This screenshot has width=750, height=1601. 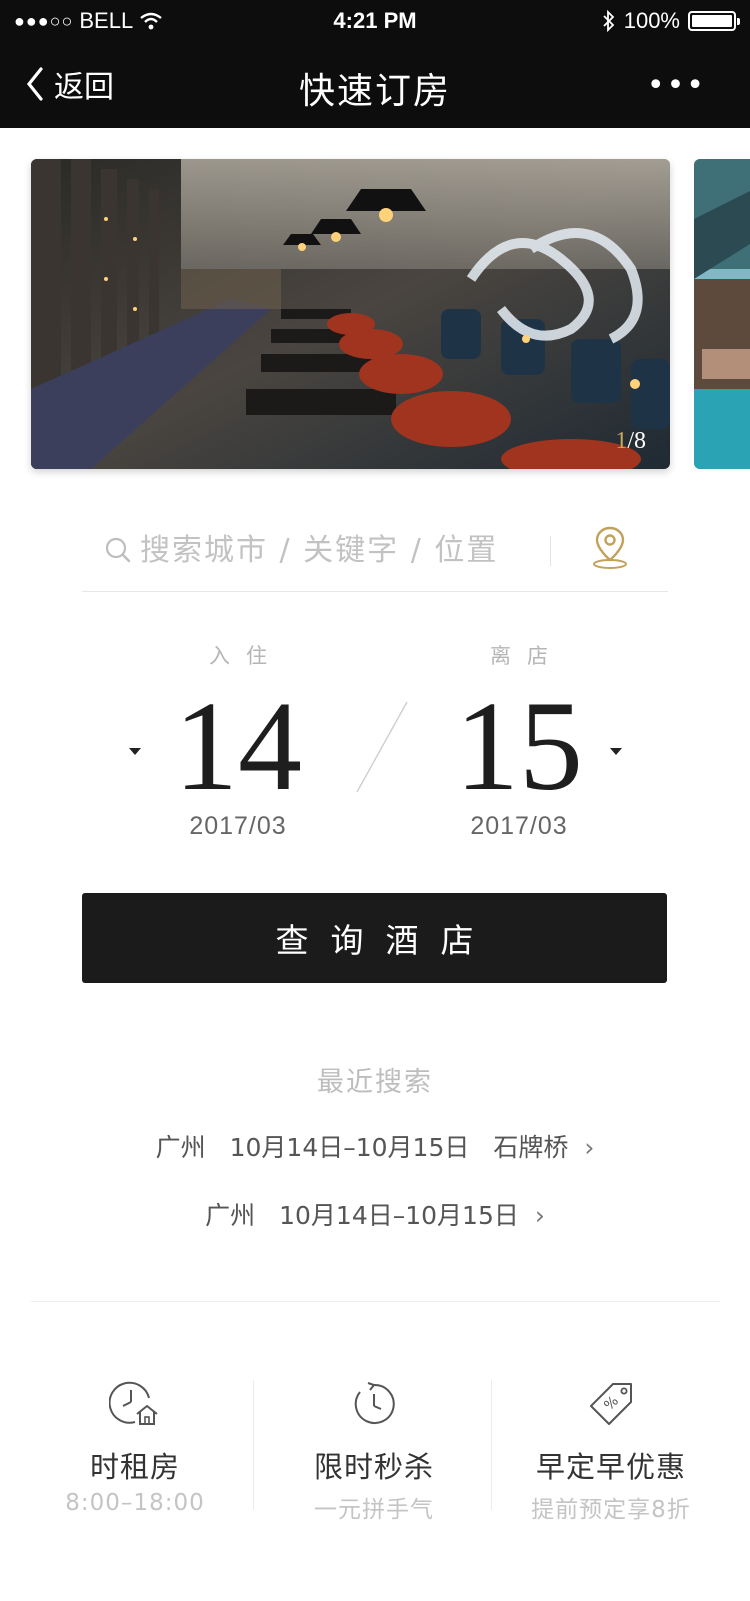 I want to click on photo-pager: 1/8, so click(x=630, y=441).